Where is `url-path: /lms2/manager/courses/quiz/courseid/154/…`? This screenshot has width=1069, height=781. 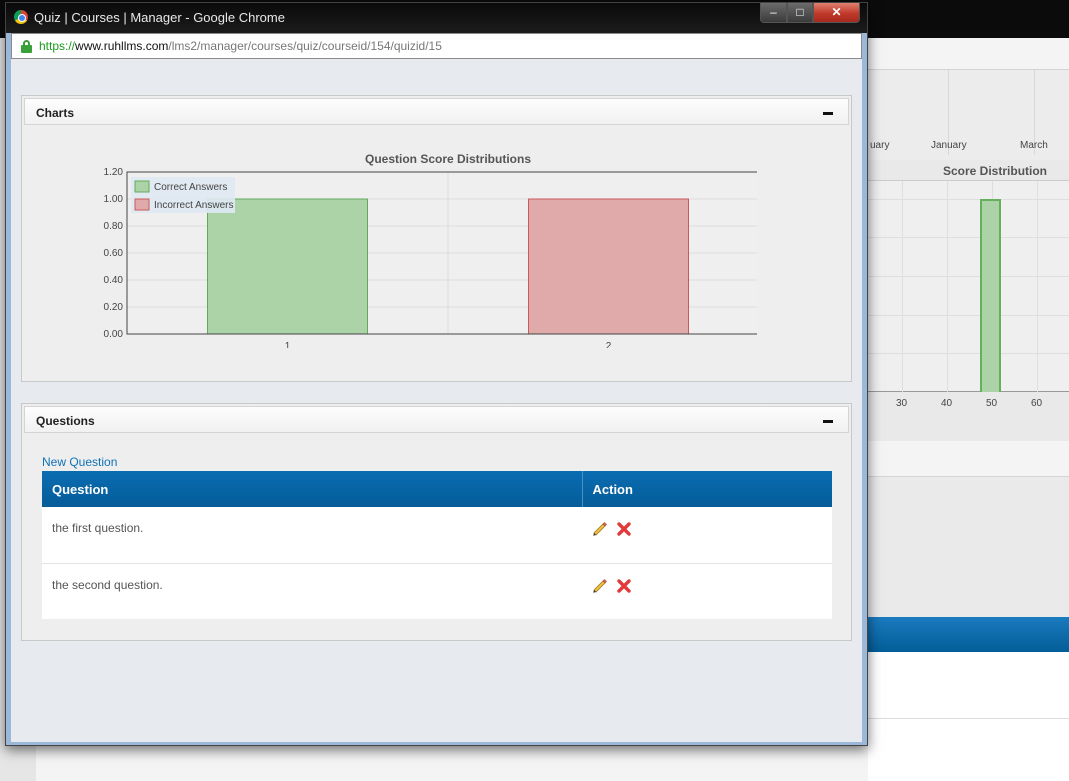
url-path: /lms2/manager/courses/quiz/courseid/154/… is located at coordinates (305, 46).